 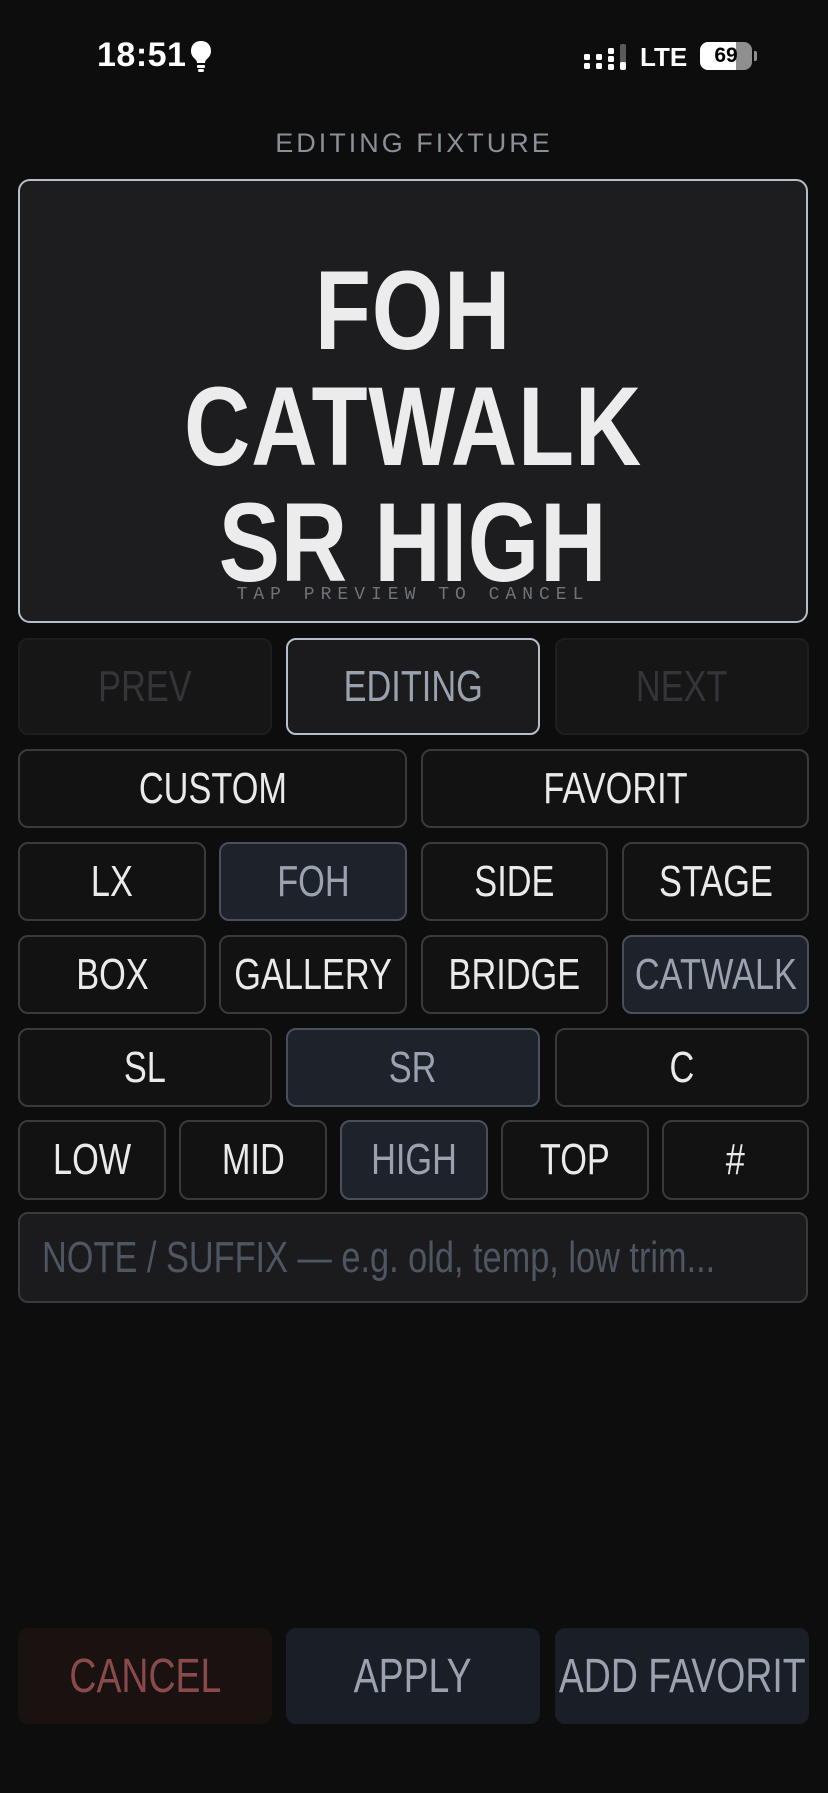 I want to click on apply-label: APPLY, so click(x=413, y=1676).